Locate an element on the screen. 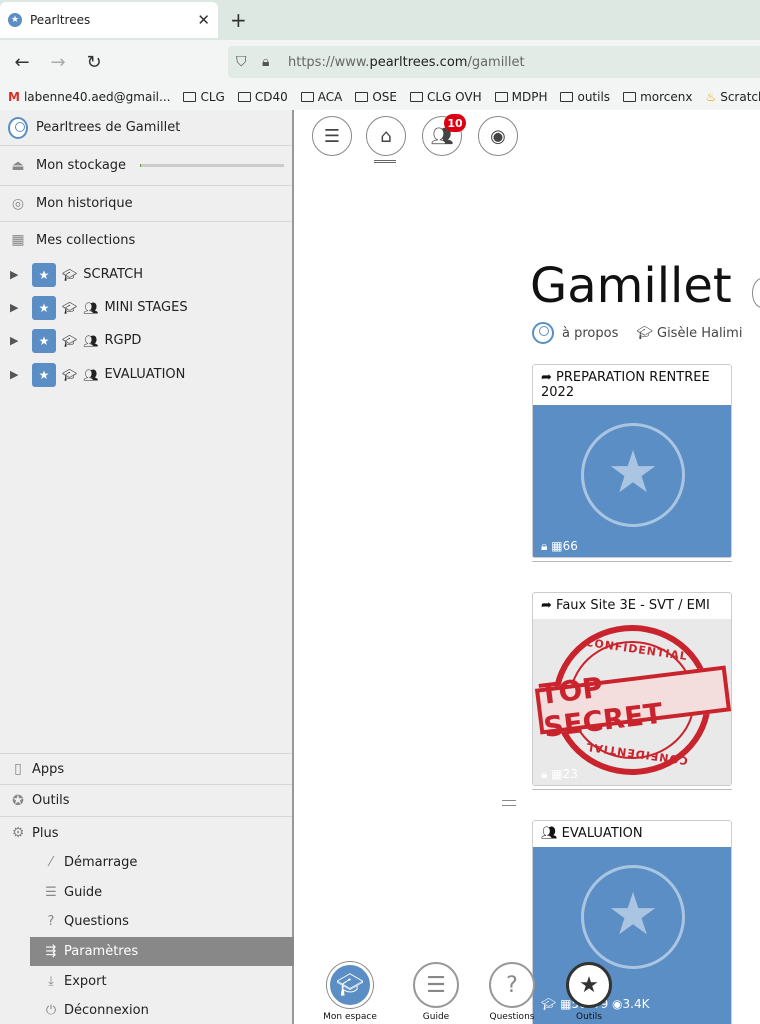  drag-handle-icon is located at coordinates (509, 803).